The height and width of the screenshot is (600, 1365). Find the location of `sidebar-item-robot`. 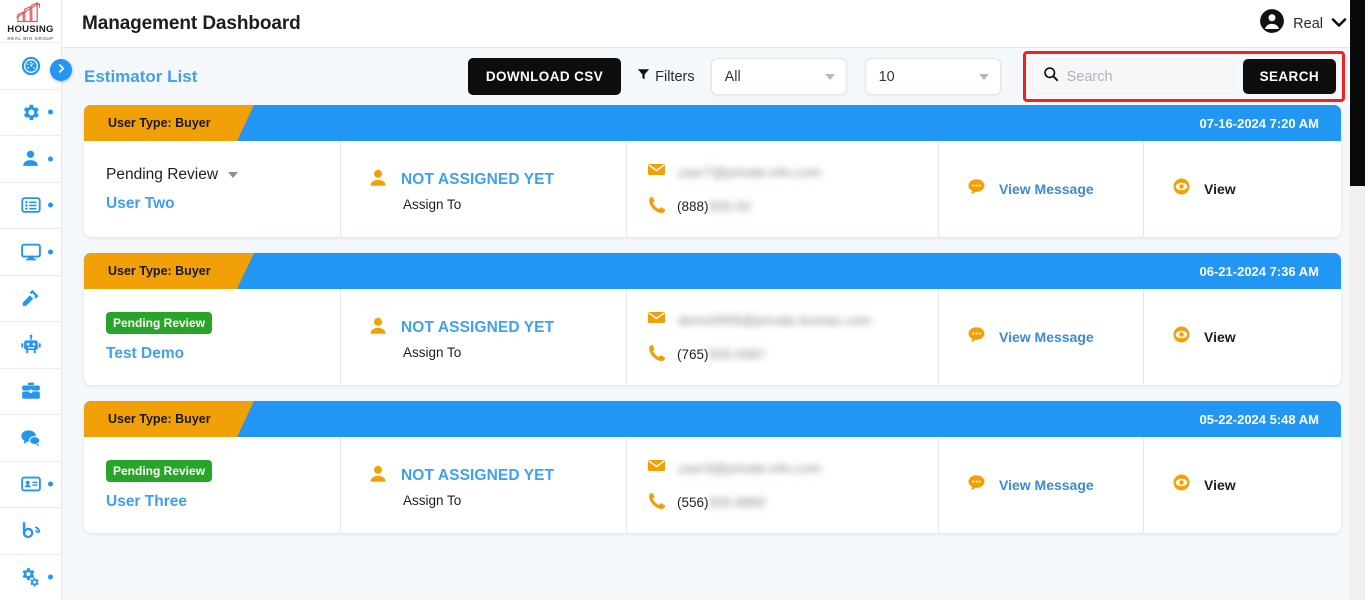

sidebar-item-robot is located at coordinates (31, 344).